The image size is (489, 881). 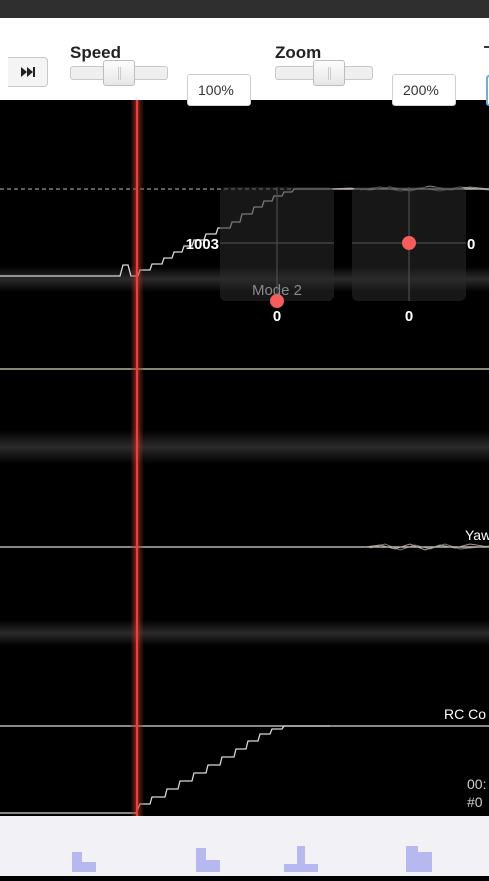 What do you see at coordinates (202, 244) in the screenshot?
I see `left-stick-x-value: 1003` at bounding box center [202, 244].